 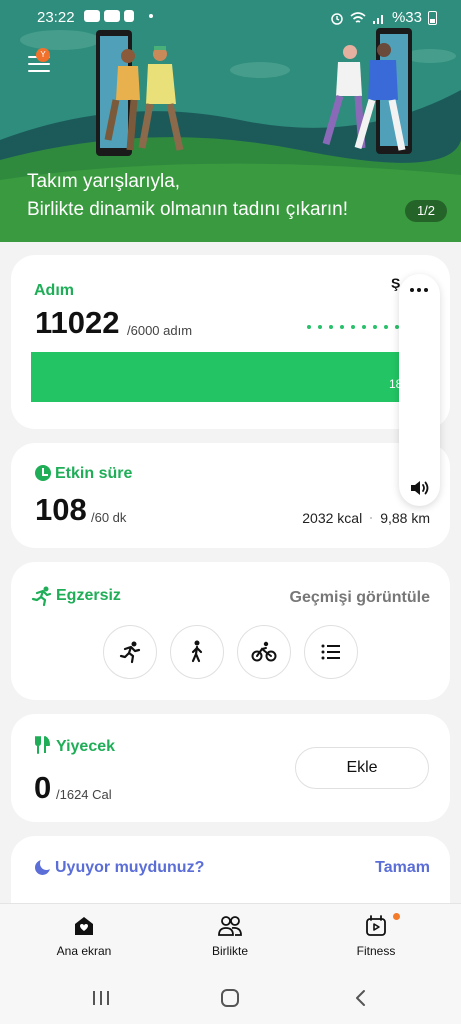 I want to click on signal-icon, so click(x=377, y=19).